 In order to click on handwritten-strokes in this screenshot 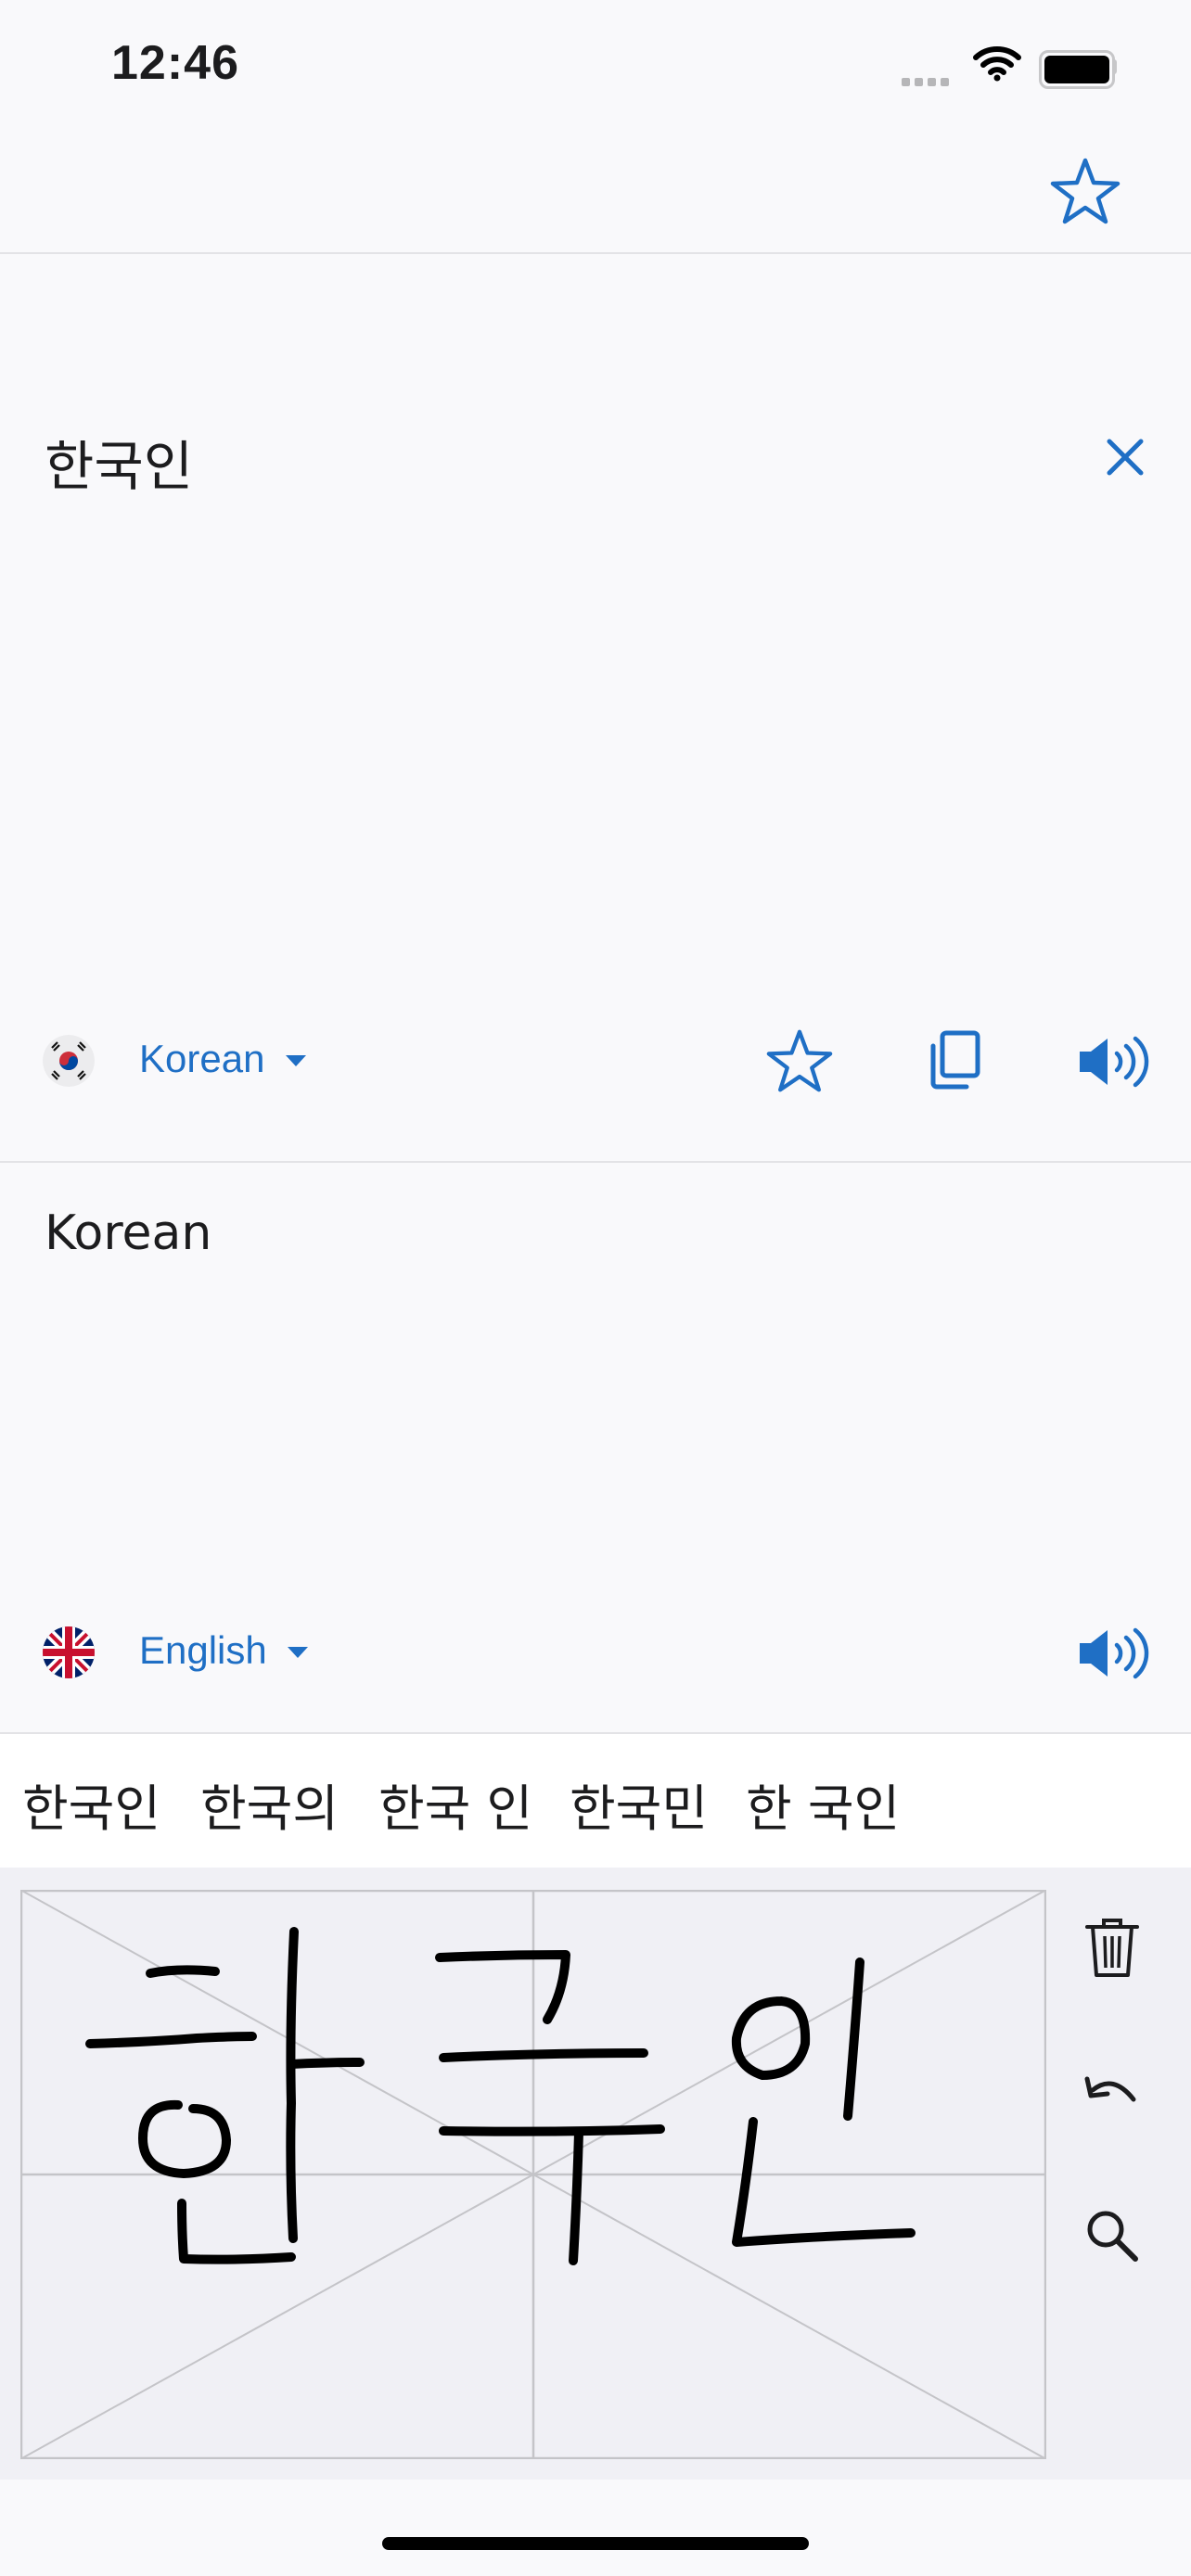, I will do `click(501, 2096)`.